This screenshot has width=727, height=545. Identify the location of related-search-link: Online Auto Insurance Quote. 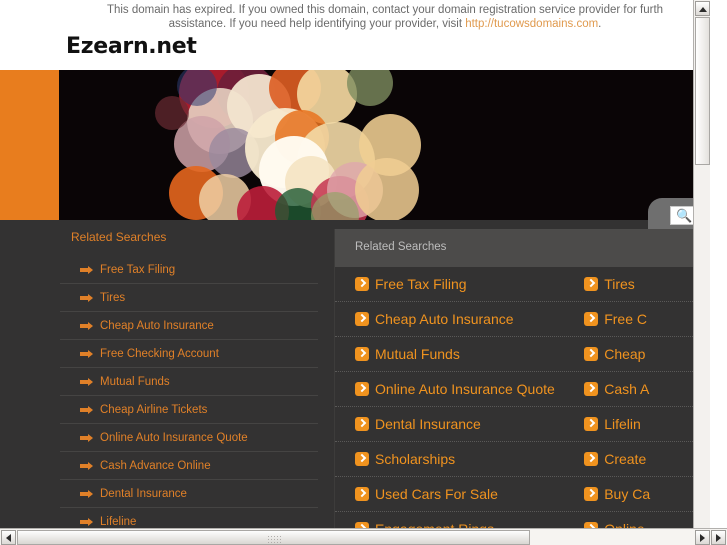
(449, 389).